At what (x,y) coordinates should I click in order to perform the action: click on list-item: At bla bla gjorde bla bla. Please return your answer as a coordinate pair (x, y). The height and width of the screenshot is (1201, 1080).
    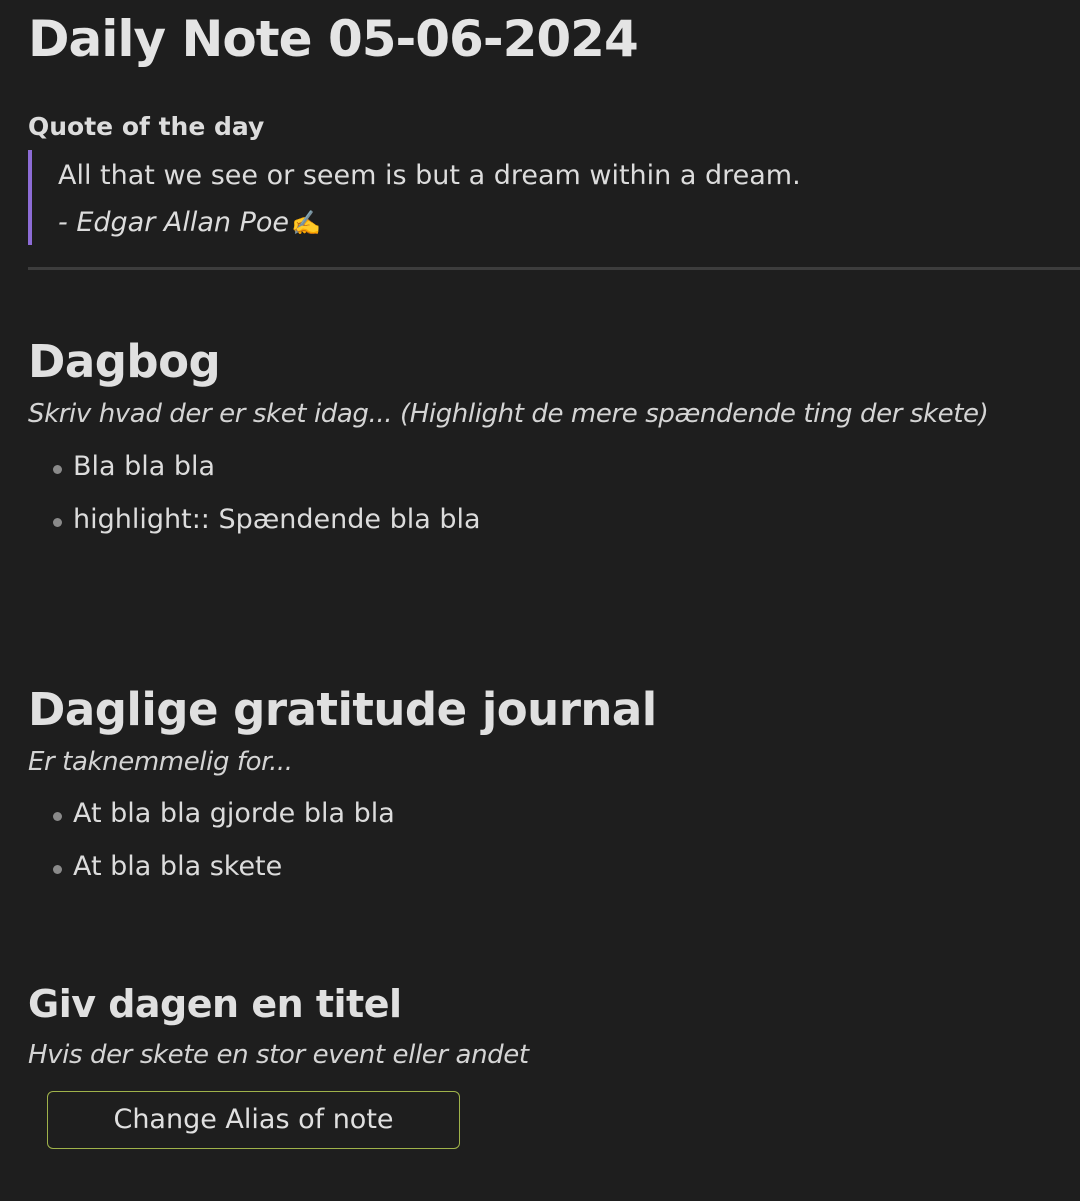
    Looking at the image, I should click on (223, 824).